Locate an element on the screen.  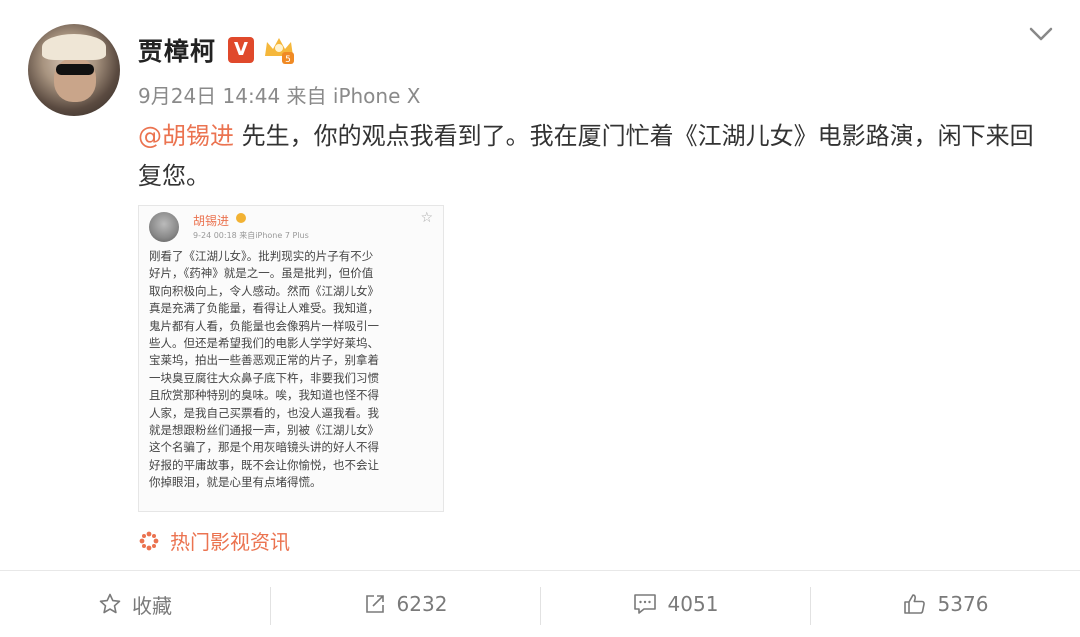
thumbs-up-icon is located at coordinates (914, 604).